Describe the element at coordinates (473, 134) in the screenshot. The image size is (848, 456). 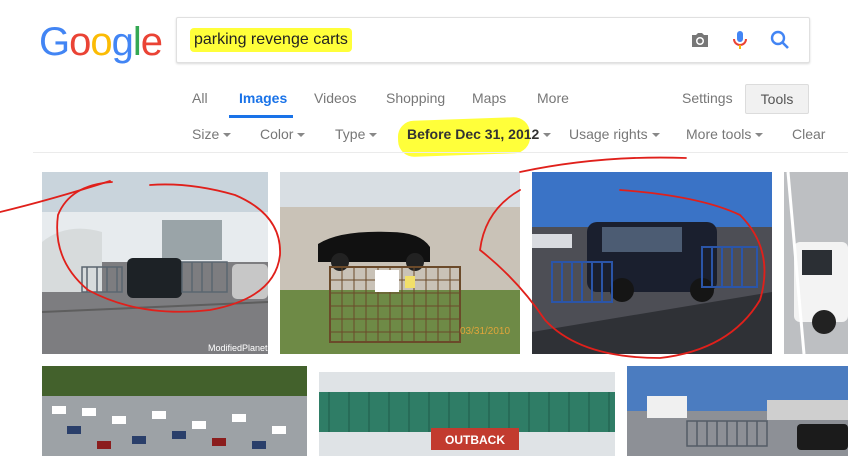
I see `filter-time-label: Before Dec 31, 2012` at that location.